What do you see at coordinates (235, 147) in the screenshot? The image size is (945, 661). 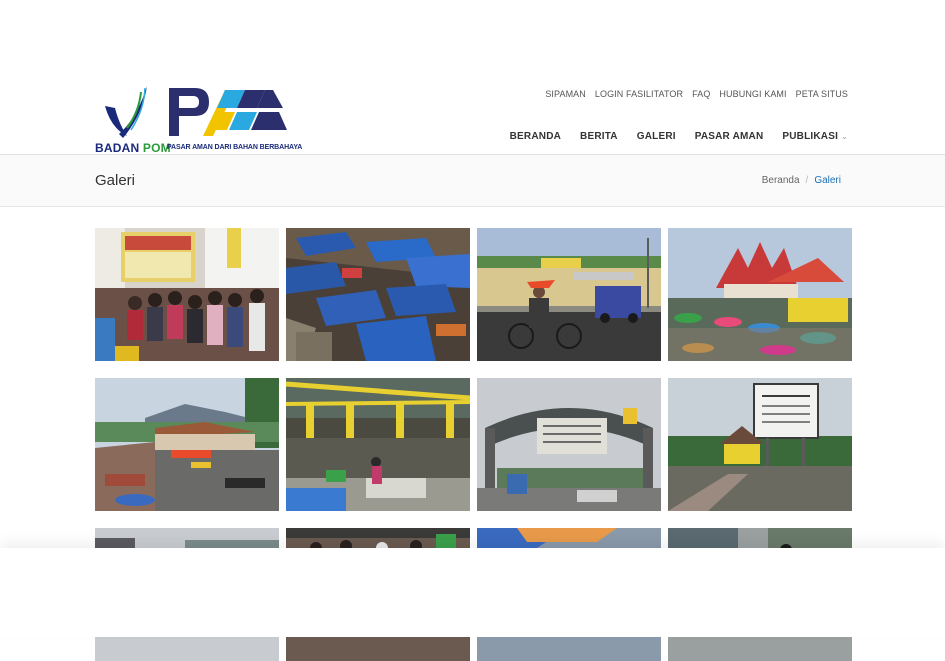 I see `pam-tagline: PASAR AMAN DARI BAHAN BERBAHAYA` at bounding box center [235, 147].